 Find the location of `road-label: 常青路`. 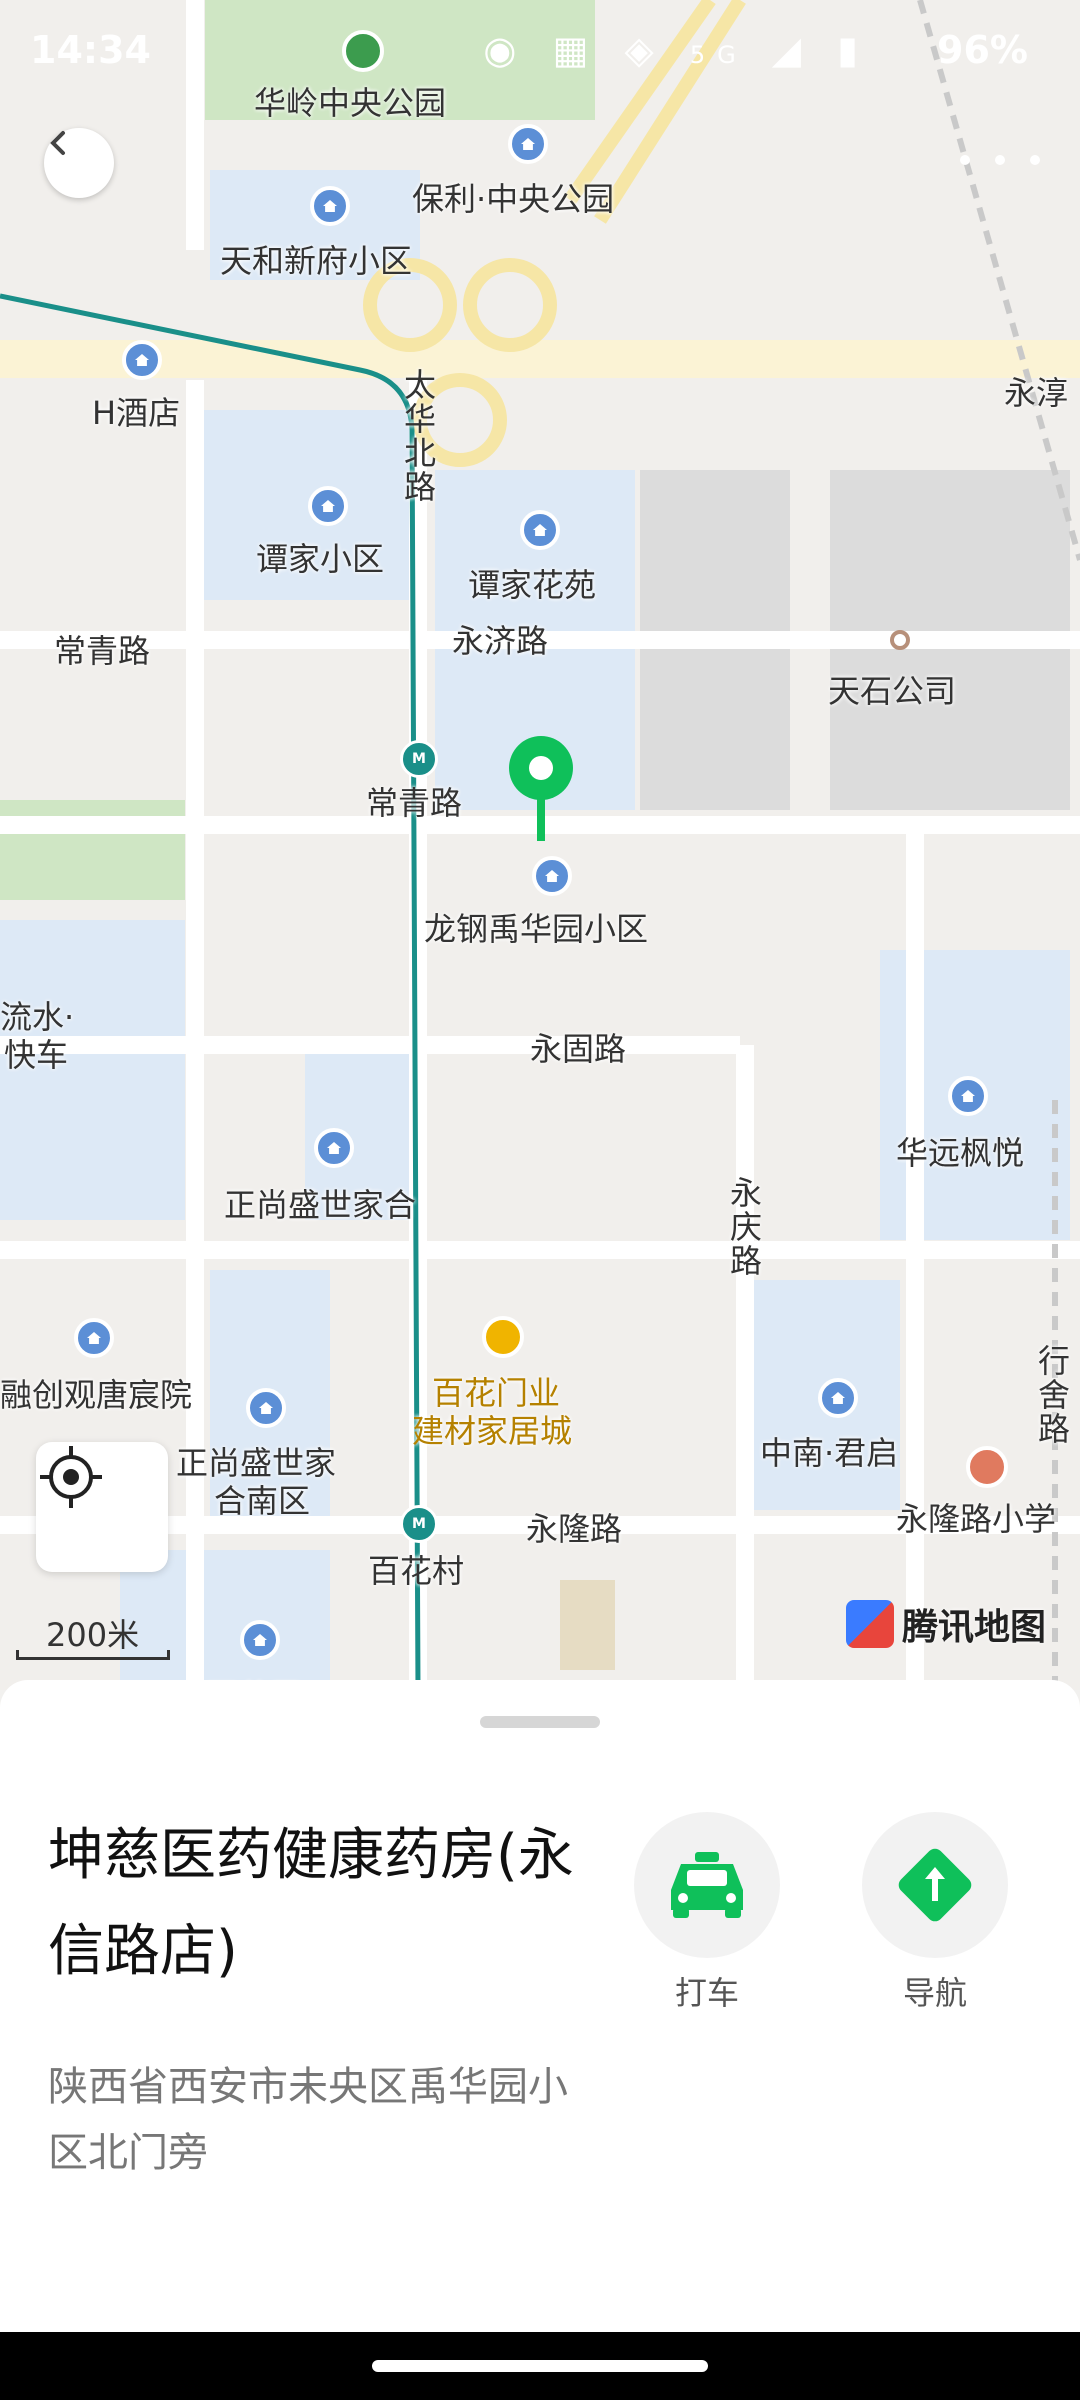

road-label: 常青路 is located at coordinates (102, 651).